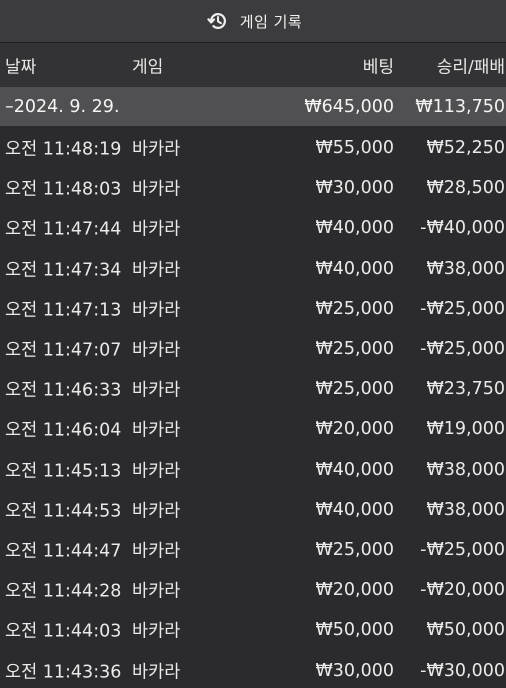 Image resolution: width=506 pixels, height=688 pixels. I want to click on row-result: ₩52,250, so click(465, 148).